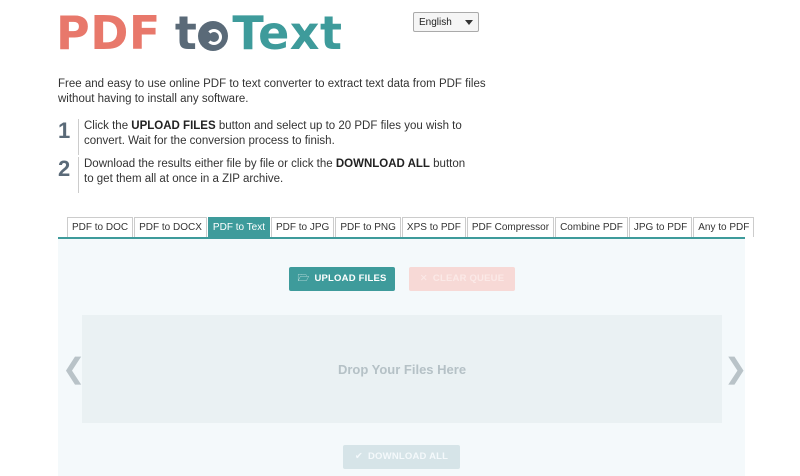 The image size is (800, 476). I want to click on upload-files-label: UPLOAD FILES, so click(350, 278).